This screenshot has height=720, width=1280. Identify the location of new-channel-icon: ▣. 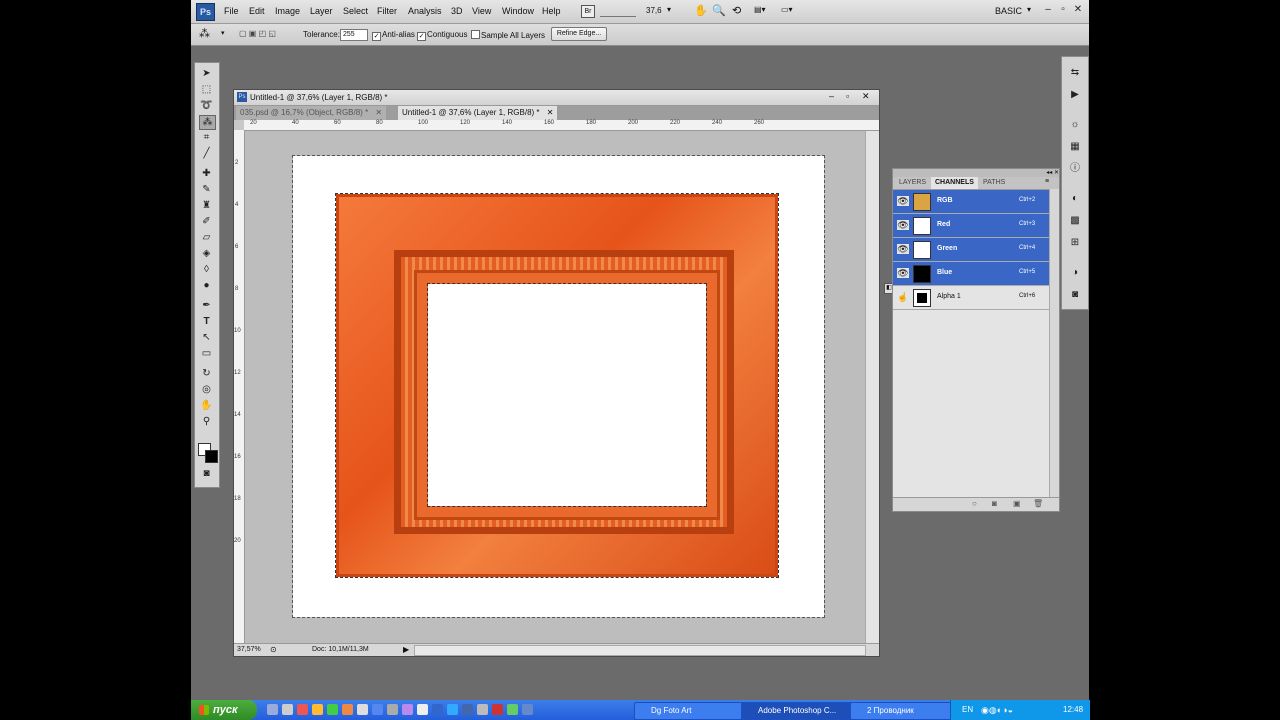
(1017, 503).